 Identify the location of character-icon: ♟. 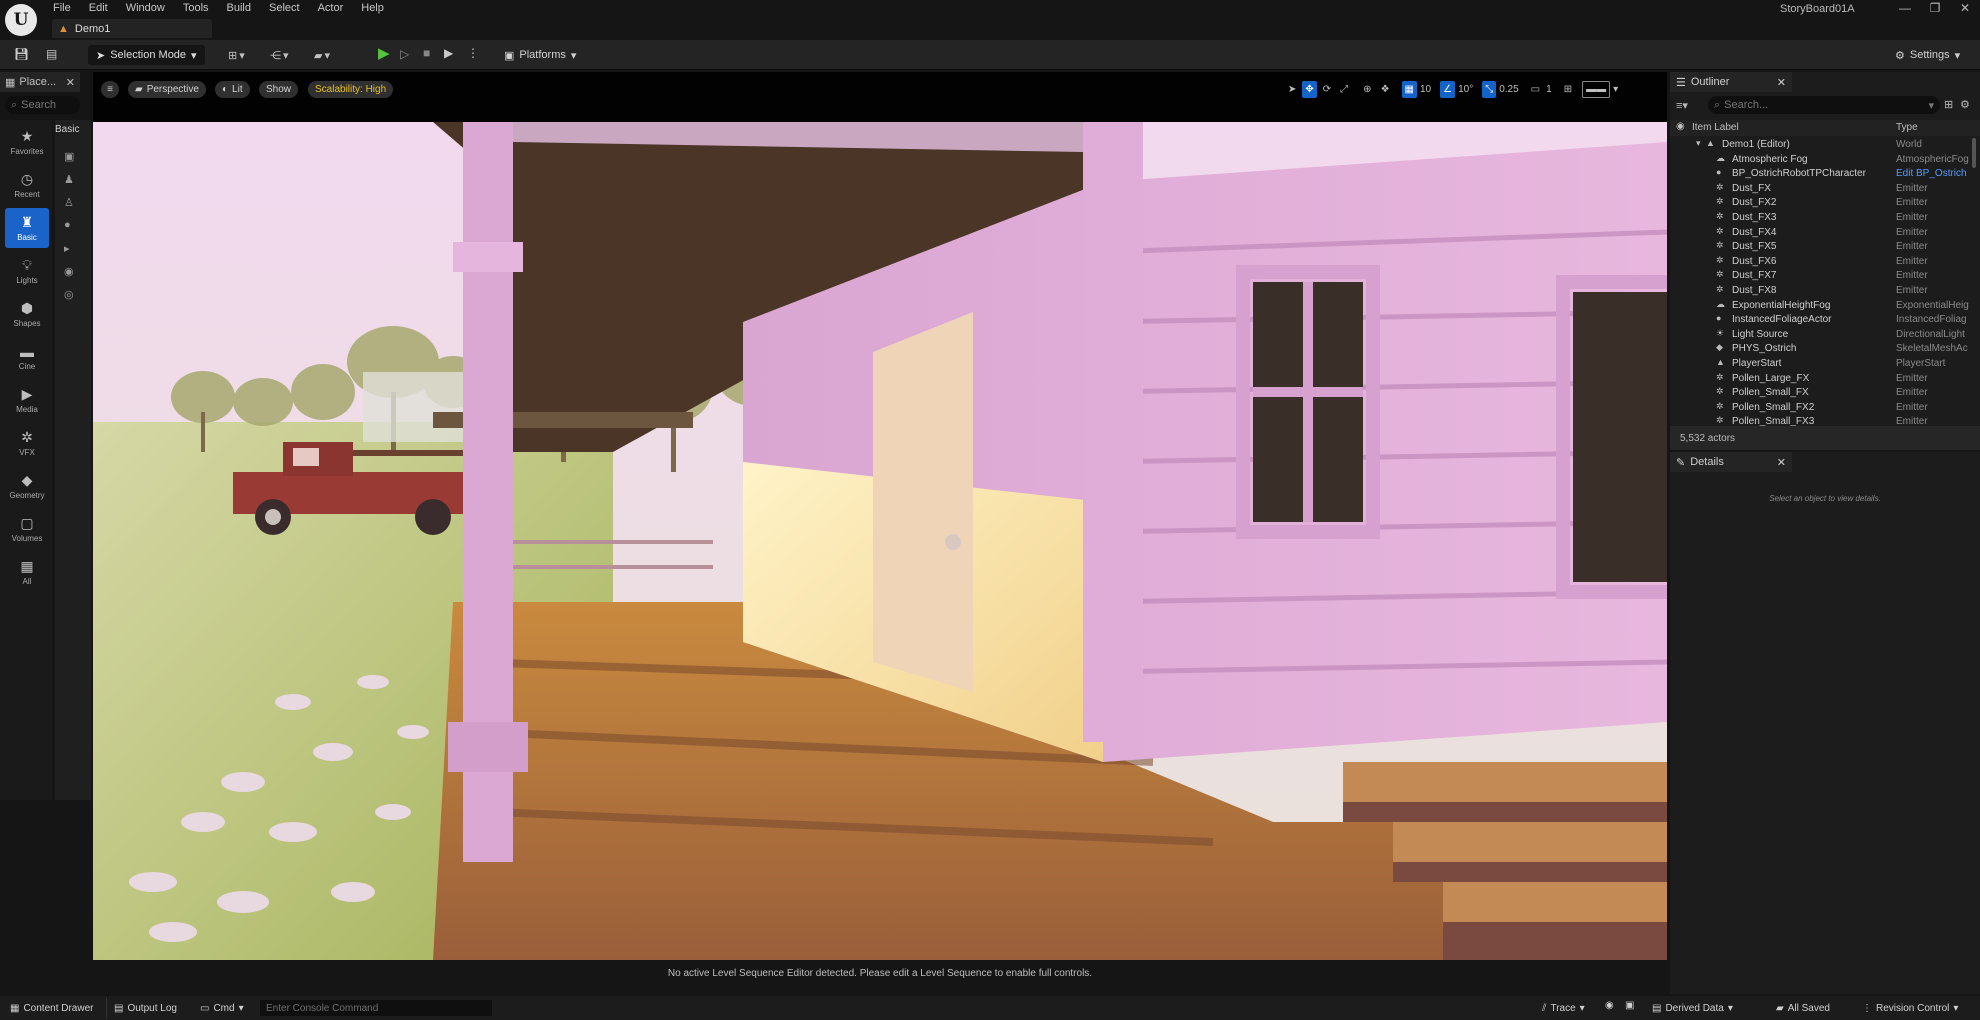
(74, 180).